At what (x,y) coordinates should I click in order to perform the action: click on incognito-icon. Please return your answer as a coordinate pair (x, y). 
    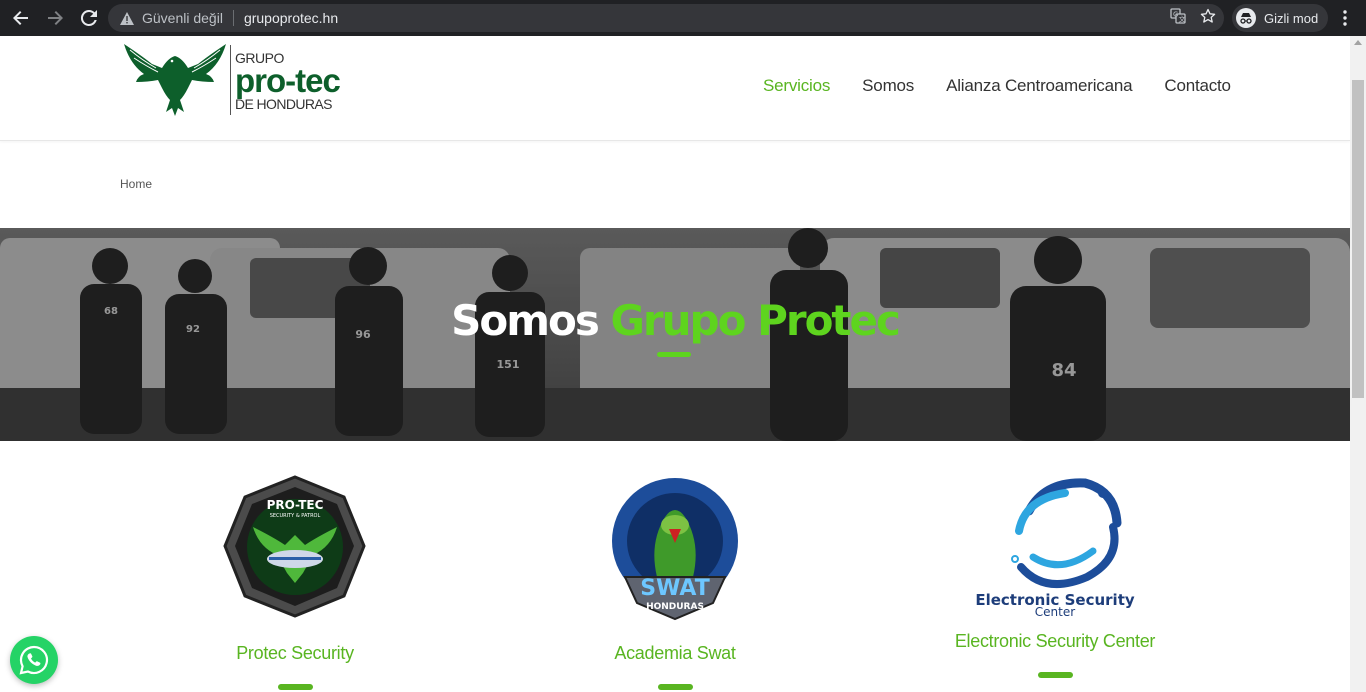
    Looking at the image, I should click on (1246, 18).